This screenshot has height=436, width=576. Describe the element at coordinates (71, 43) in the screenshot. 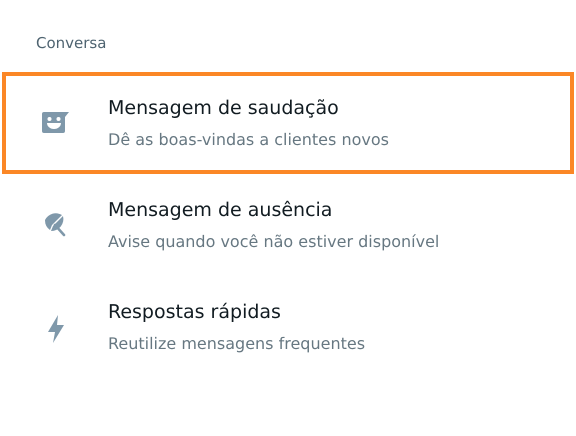

I see `section-title: Conversa` at that location.